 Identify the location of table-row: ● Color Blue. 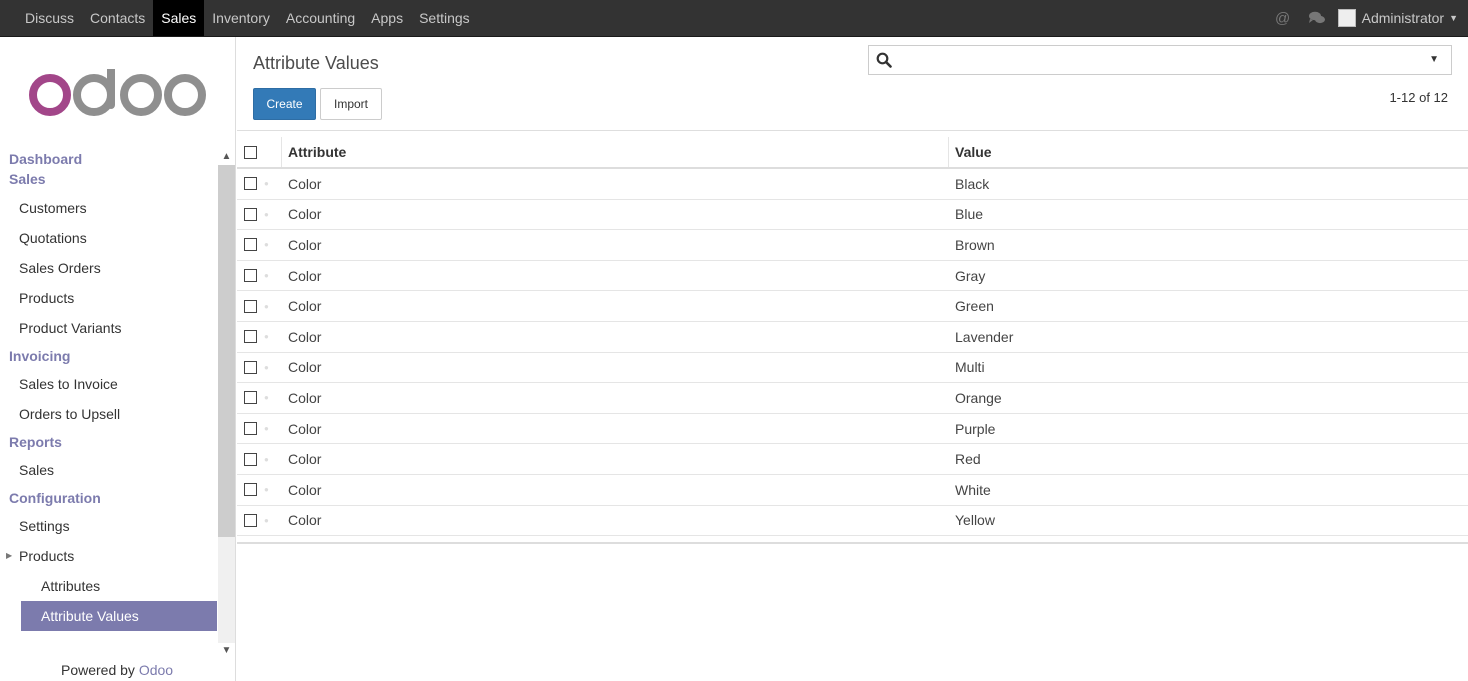
(852, 215).